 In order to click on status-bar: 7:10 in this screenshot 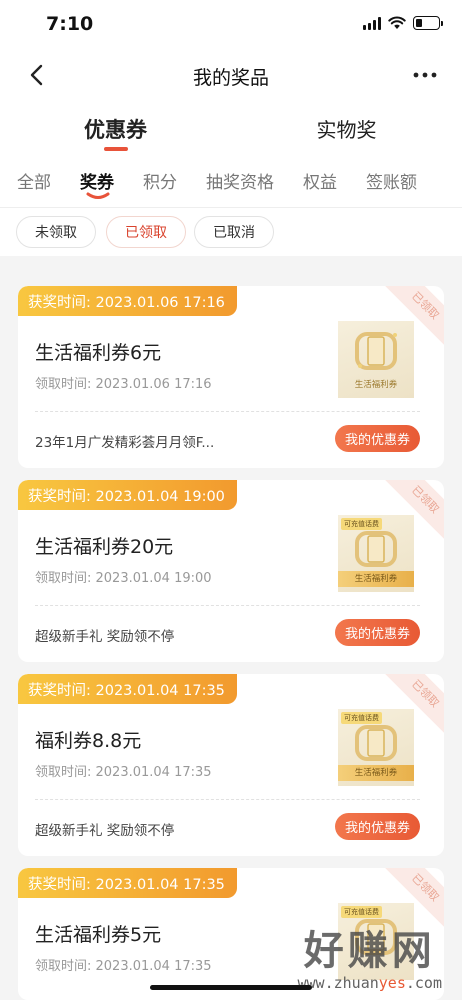, I will do `click(231, 25)`.